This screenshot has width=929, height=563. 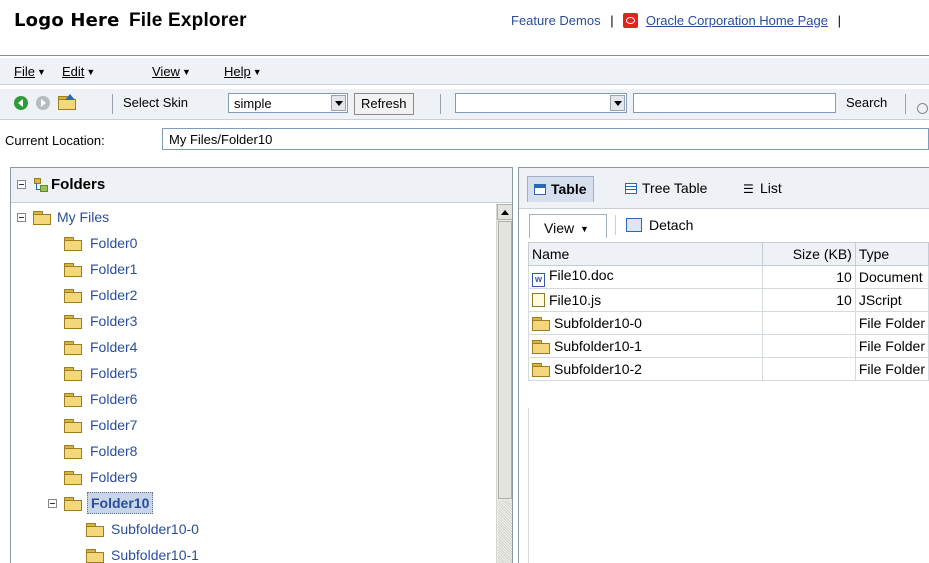 I want to click on cell-name: Subfolder10-2, so click(x=645, y=369).